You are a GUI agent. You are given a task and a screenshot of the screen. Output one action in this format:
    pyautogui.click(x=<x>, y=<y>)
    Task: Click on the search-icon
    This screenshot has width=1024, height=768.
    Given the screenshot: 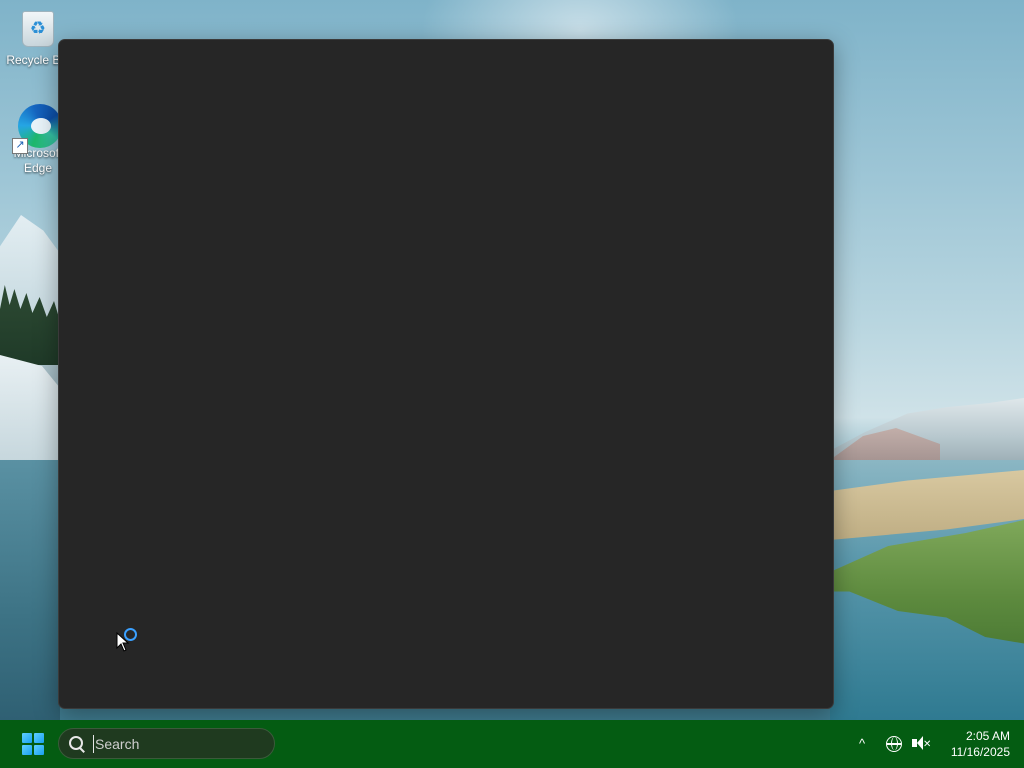 What is the action you would take?
    pyautogui.click(x=77, y=743)
    